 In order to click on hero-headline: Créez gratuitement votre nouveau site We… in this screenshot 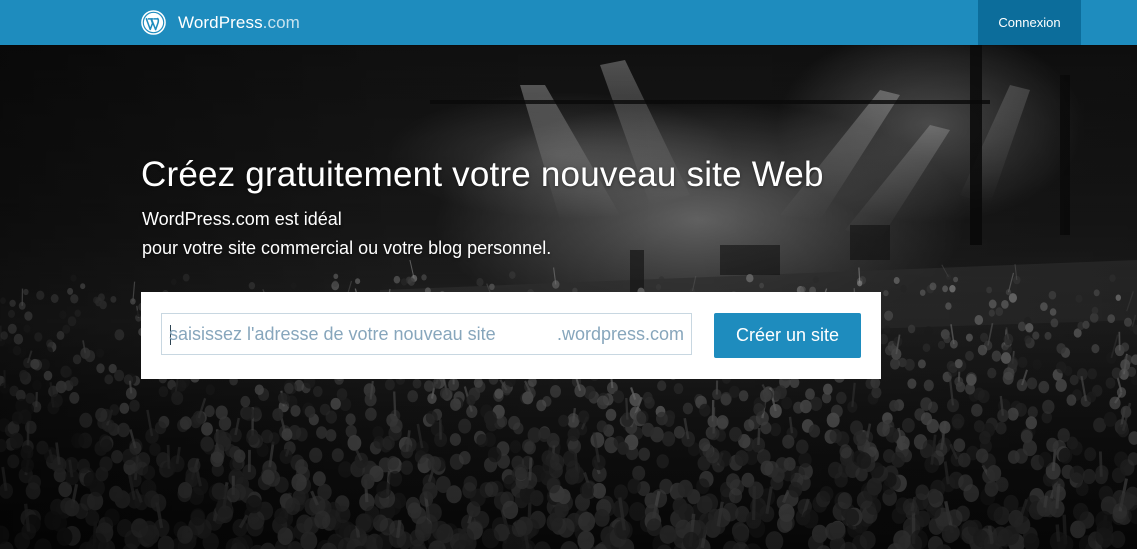, I will do `click(482, 174)`.